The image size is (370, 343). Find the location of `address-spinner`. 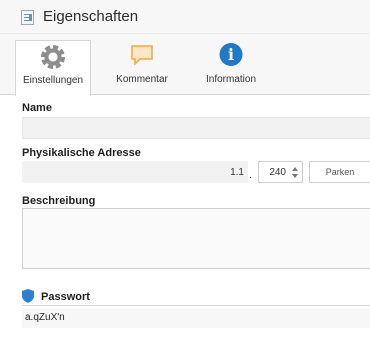

address-spinner is located at coordinates (295, 172).